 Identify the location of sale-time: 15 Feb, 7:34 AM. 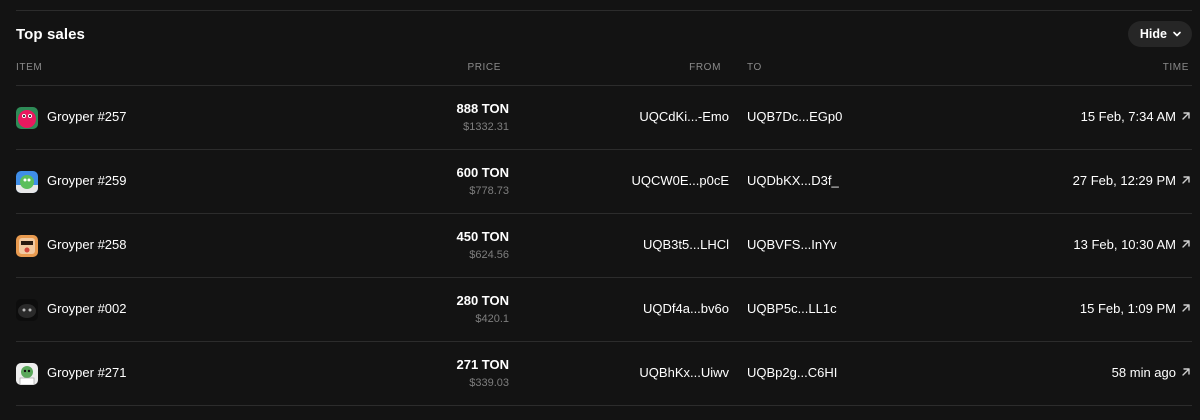
(1128, 116).